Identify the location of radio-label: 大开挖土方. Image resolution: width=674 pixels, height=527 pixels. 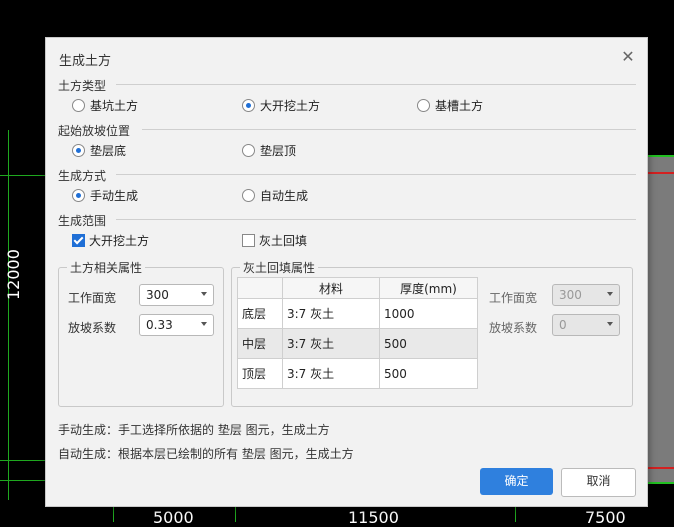
(290, 106).